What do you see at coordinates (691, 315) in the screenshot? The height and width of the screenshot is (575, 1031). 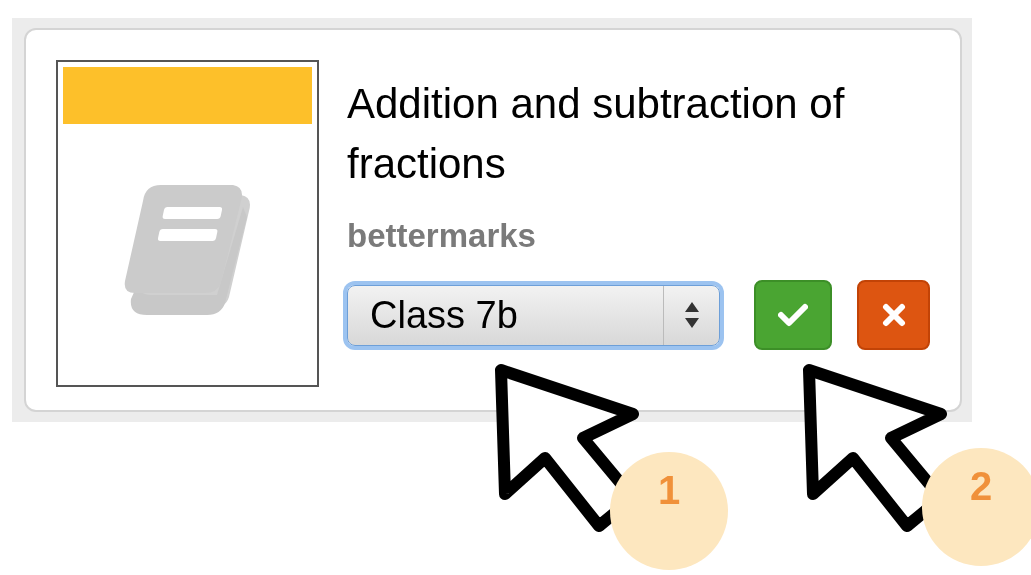 I see `up-down-arrows-icon` at bounding box center [691, 315].